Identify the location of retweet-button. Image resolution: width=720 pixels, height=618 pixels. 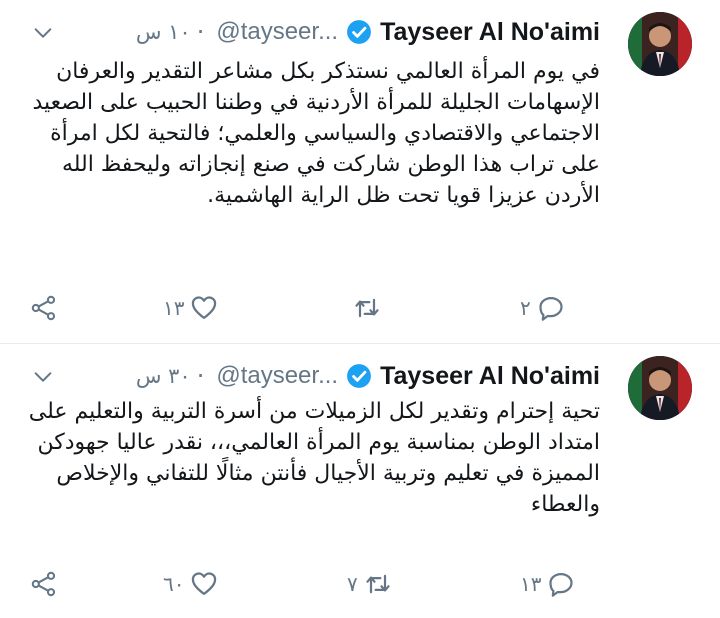
(364, 308).